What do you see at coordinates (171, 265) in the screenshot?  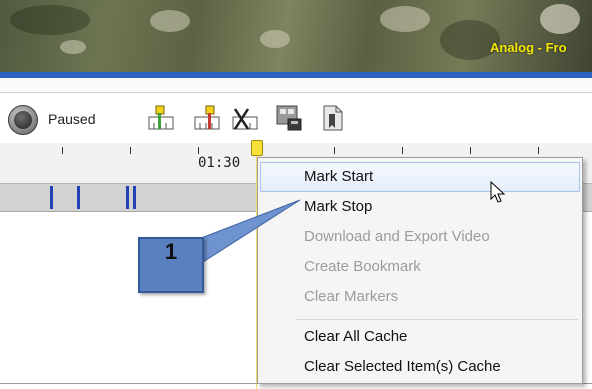 I see `callout-badge: 1` at bounding box center [171, 265].